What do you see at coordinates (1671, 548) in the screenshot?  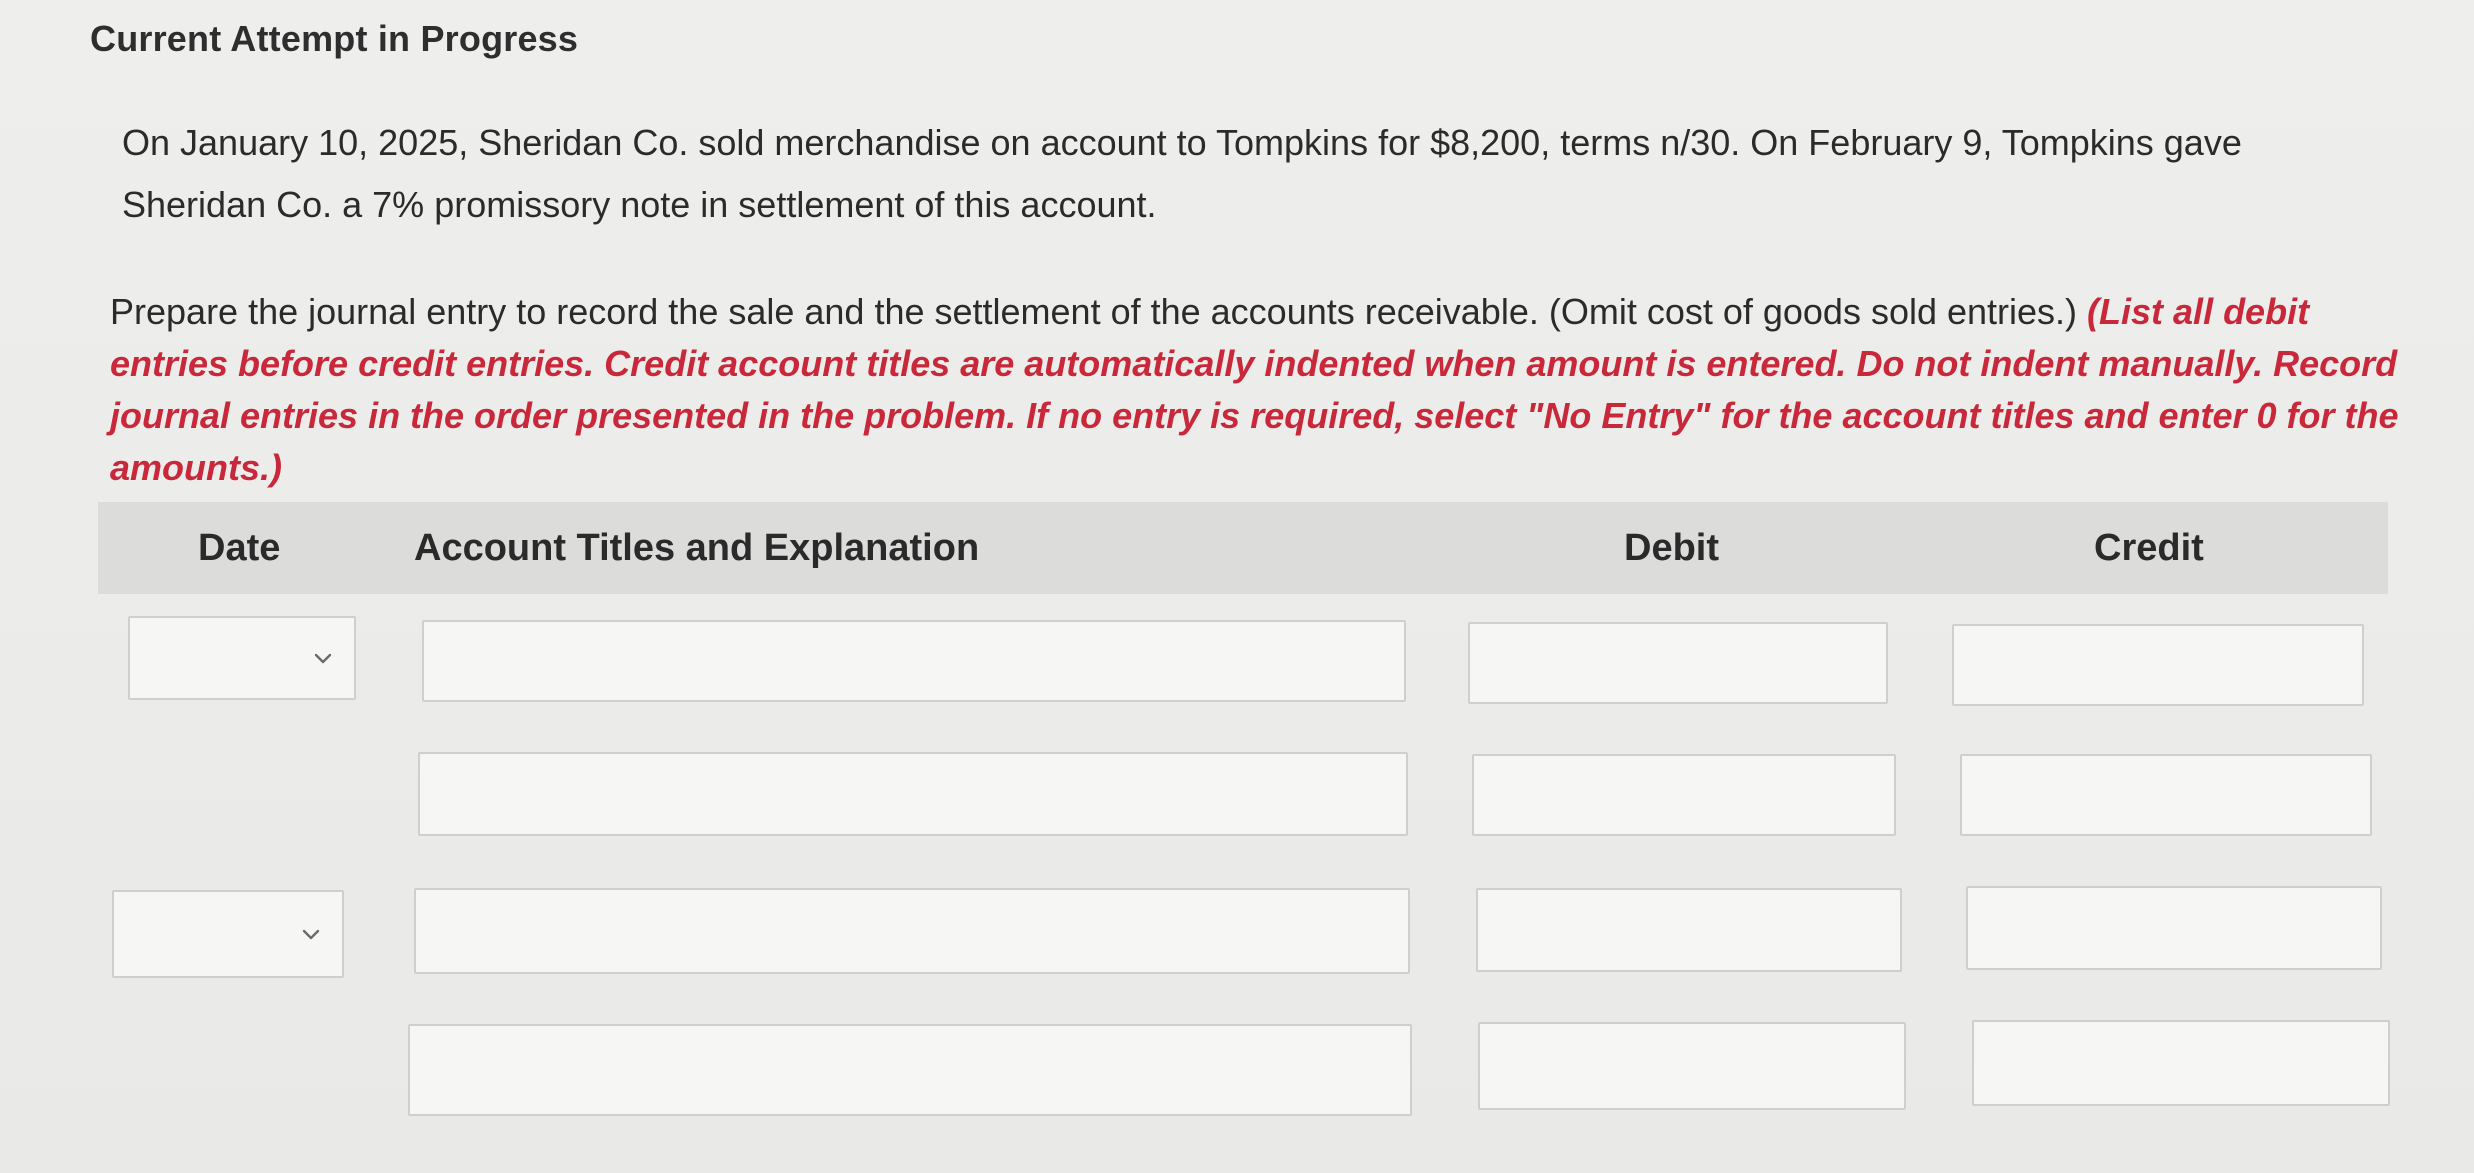 I see `column-header-debit: Debit` at bounding box center [1671, 548].